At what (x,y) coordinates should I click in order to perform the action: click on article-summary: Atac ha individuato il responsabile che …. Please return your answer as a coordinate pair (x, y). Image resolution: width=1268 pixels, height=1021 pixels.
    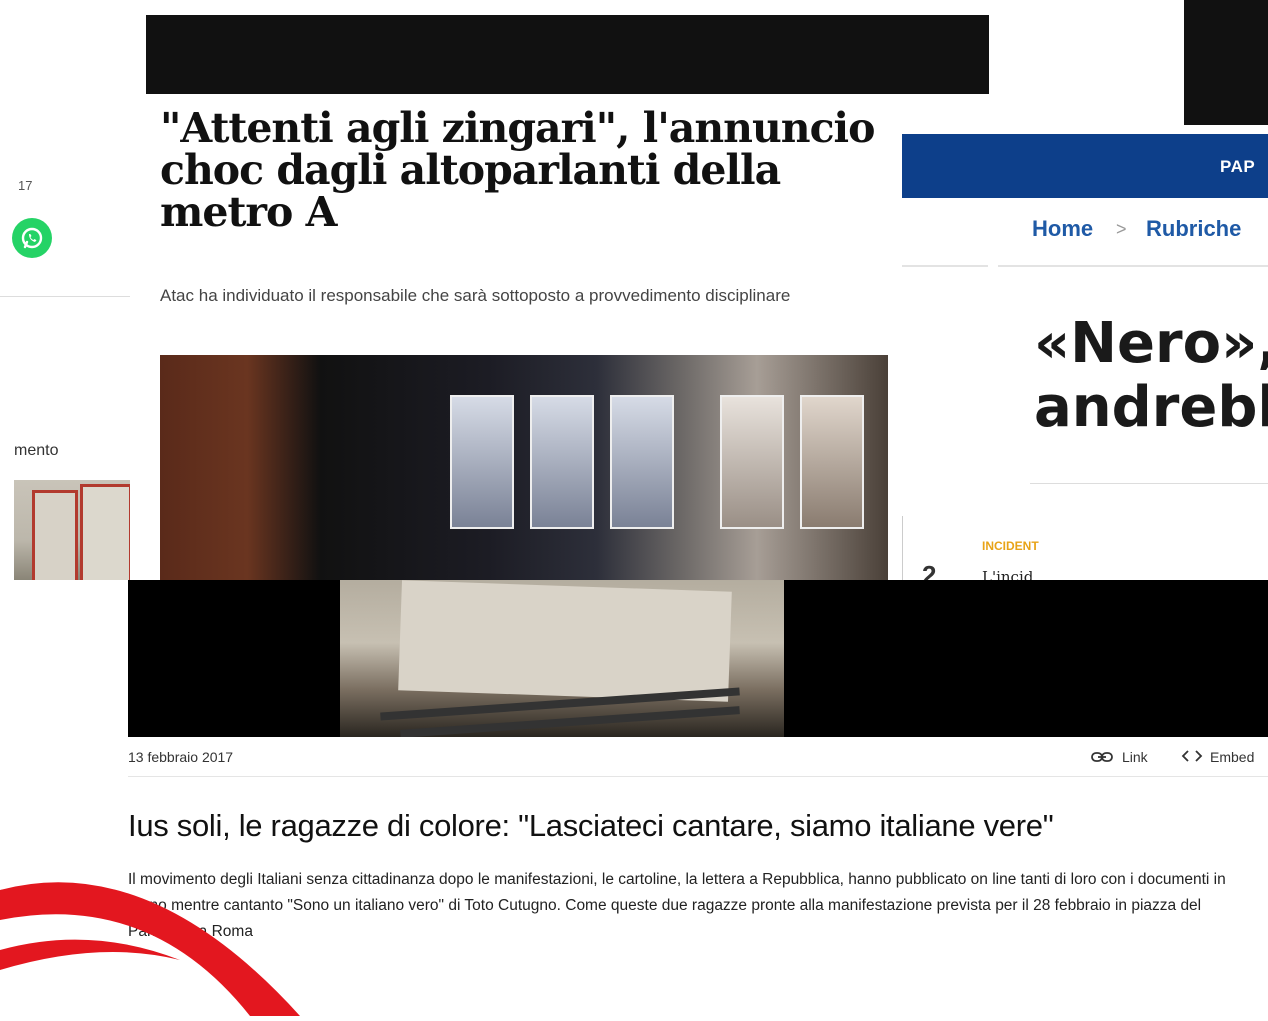
    Looking at the image, I should click on (475, 295).